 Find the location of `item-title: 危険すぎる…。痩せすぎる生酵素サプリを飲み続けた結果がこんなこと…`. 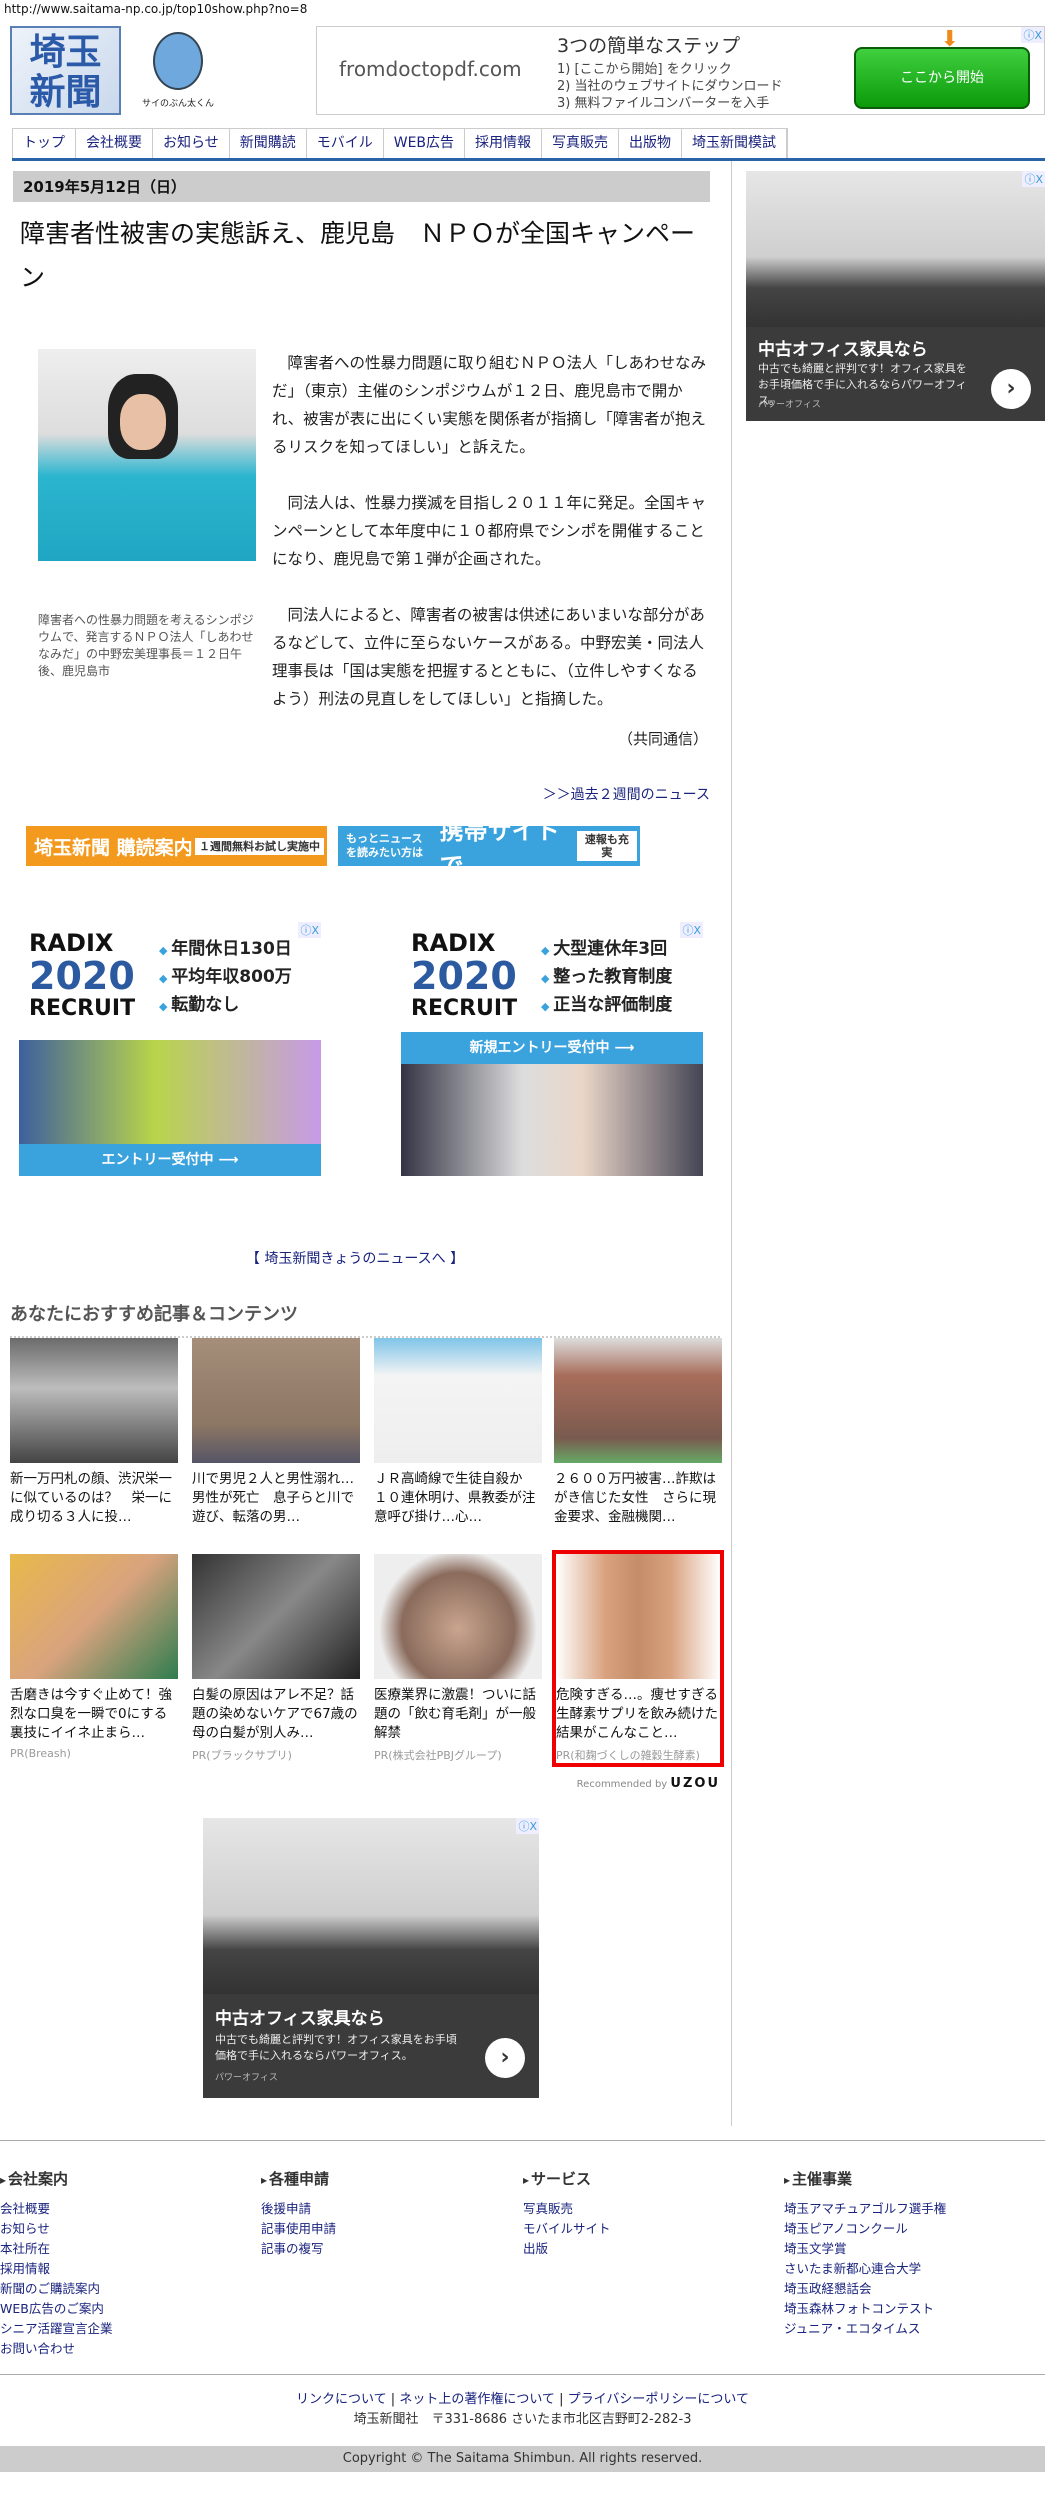

item-title: 危険すぎる…。痩せすぎる生酵素サプリを飲み続けた結果がこんなこと… is located at coordinates (637, 1714).